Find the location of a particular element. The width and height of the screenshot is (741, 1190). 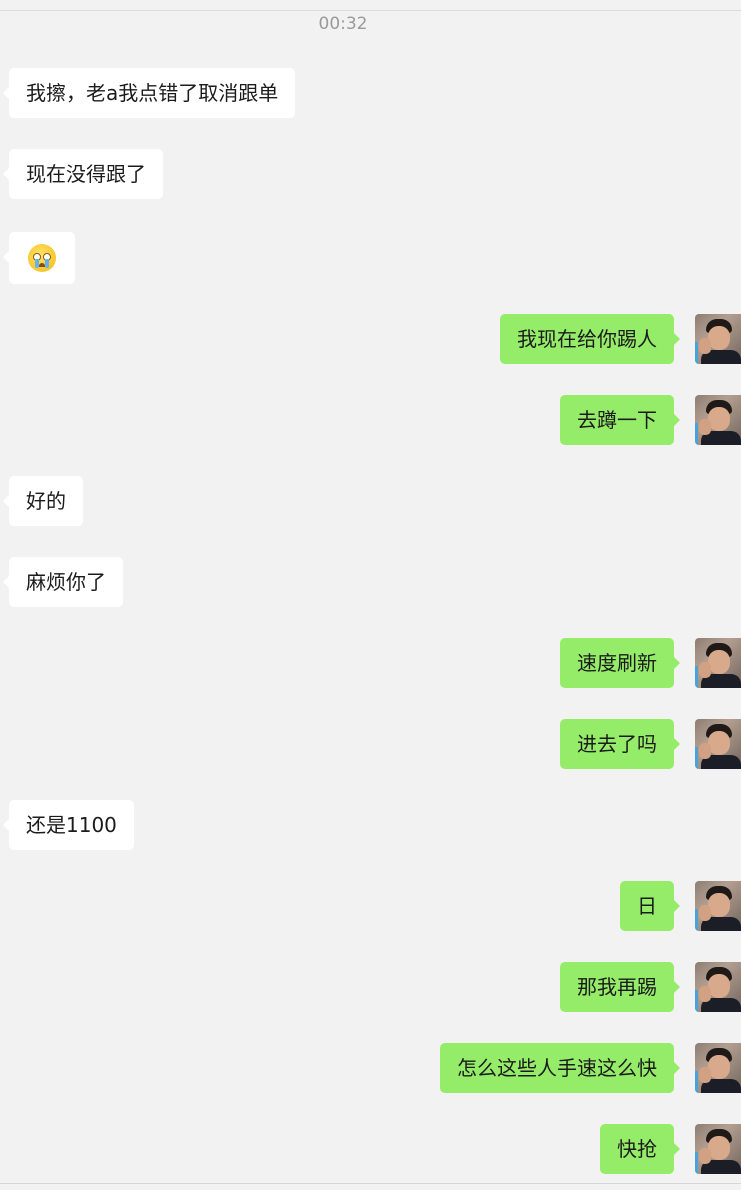

message-row-outgoing: 进去了吗 is located at coordinates (370, 744).